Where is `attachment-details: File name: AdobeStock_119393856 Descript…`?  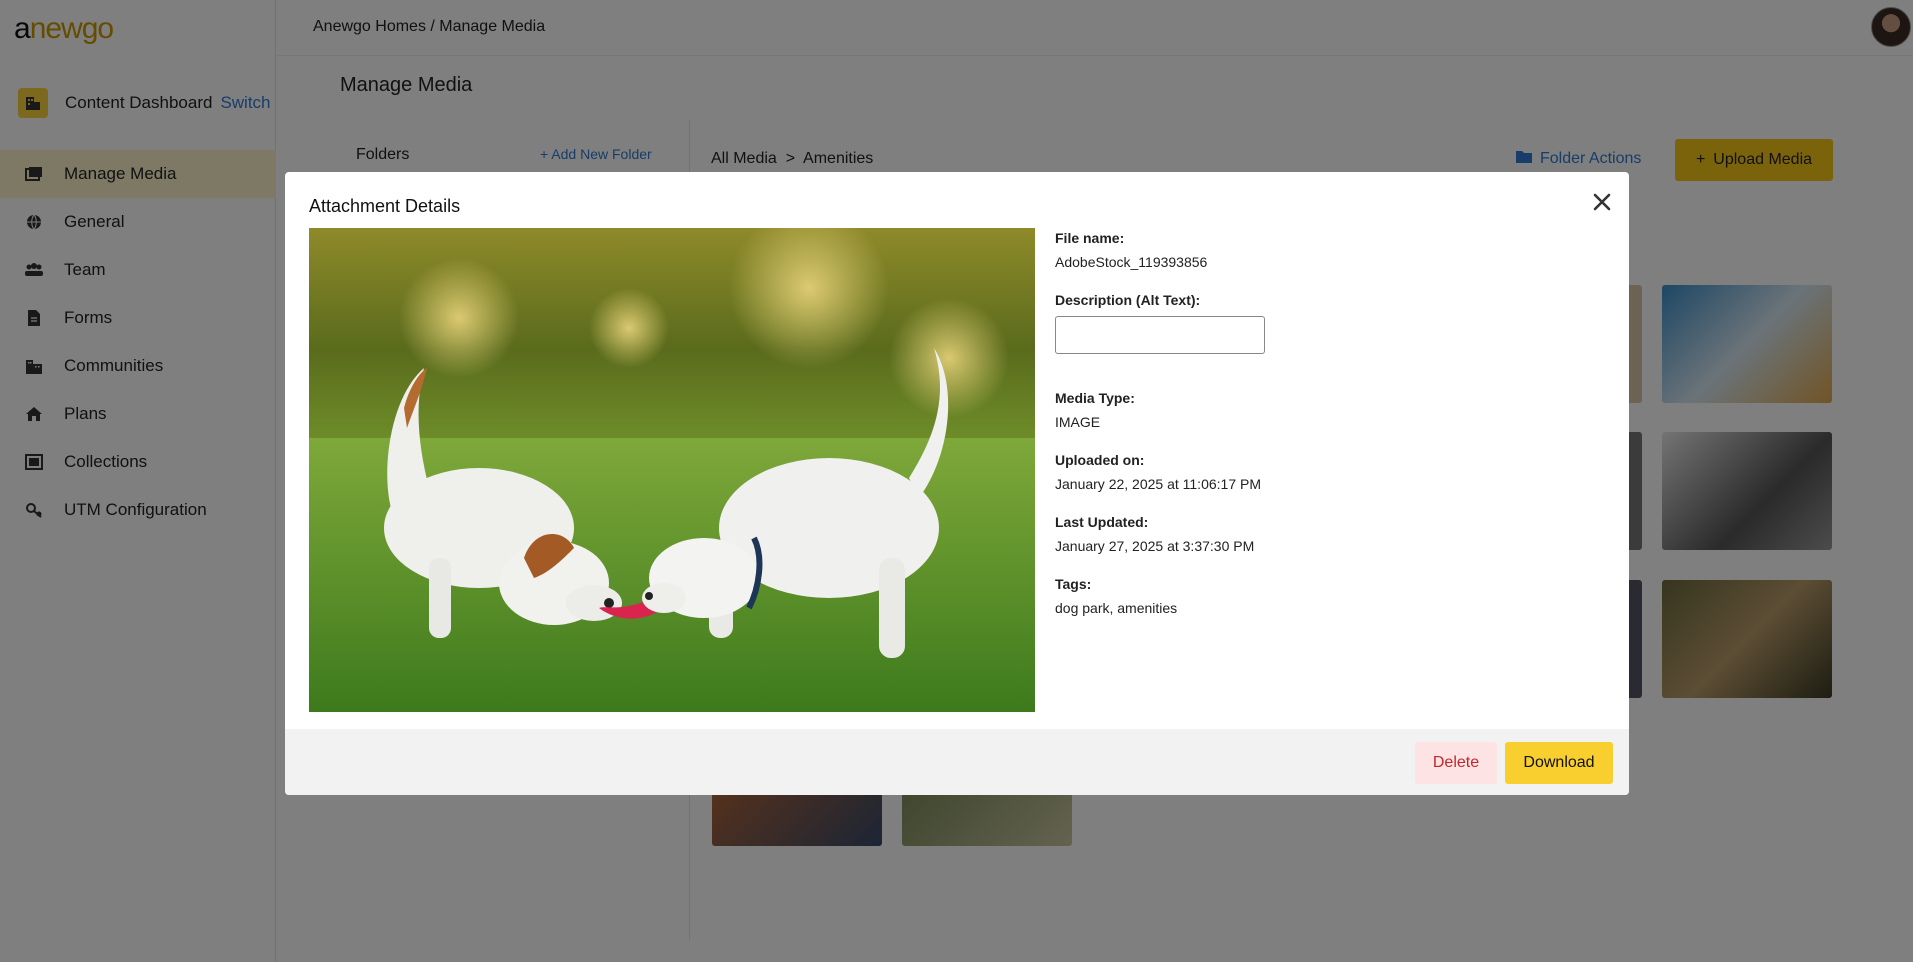 attachment-details: File name: AdobeStock_119393856 Descript… is located at coordinates (1315, 434).